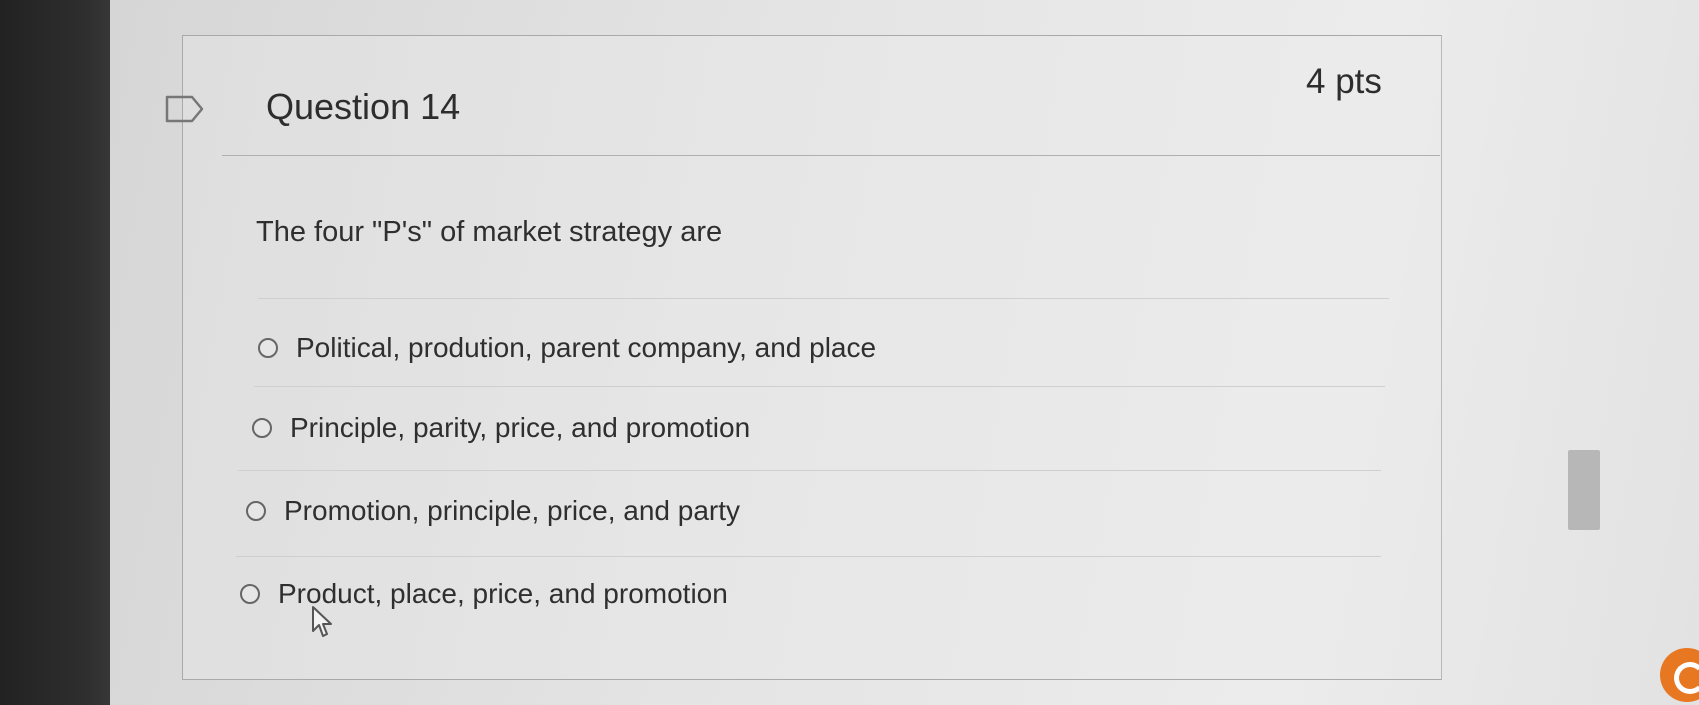 Image resolution: width=1699 pixels, height=705 pixels. Describe the element at coordinates (60, 352) in the screenshot. I see `background-edge` at that location.